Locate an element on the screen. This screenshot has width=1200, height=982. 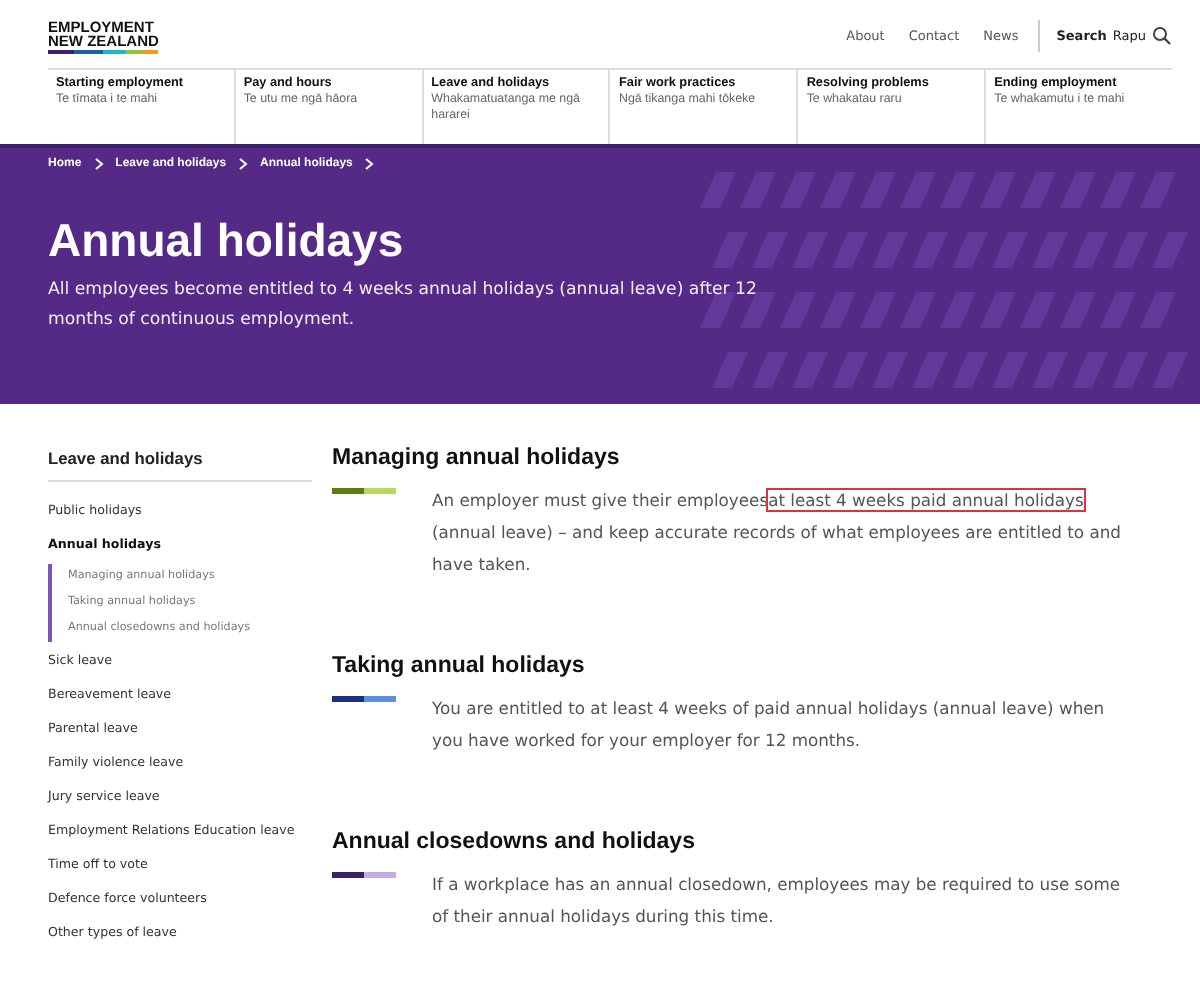
page-description: All employees become entitled to 4 weeks annual holidays (annual leave) after 12 months of continuous employment. is located at coordinates (403, 306).